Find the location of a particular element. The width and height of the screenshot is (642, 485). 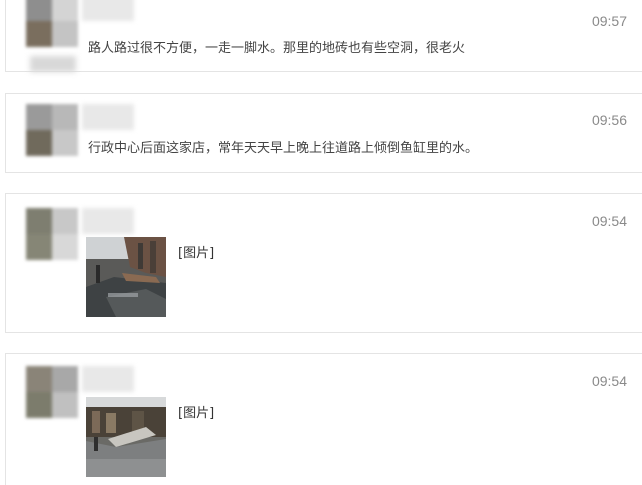

message-text: 行政中心后面这家店，常年天天早上晚上往道路上倾倒鱼缸里的水。 is located at coordinates (283, 148).